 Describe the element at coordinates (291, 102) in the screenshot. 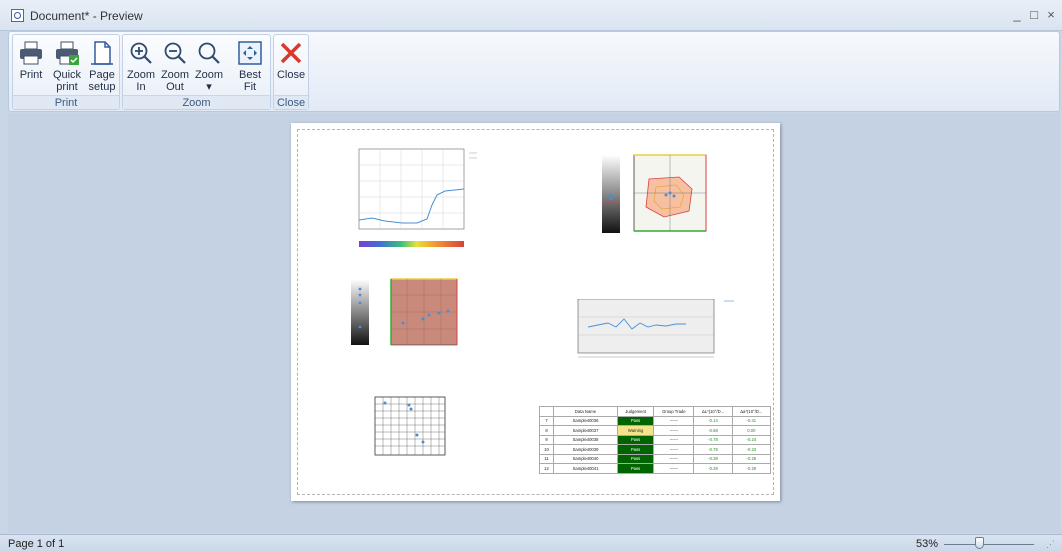

I see `close-group-label: Close` at that location.